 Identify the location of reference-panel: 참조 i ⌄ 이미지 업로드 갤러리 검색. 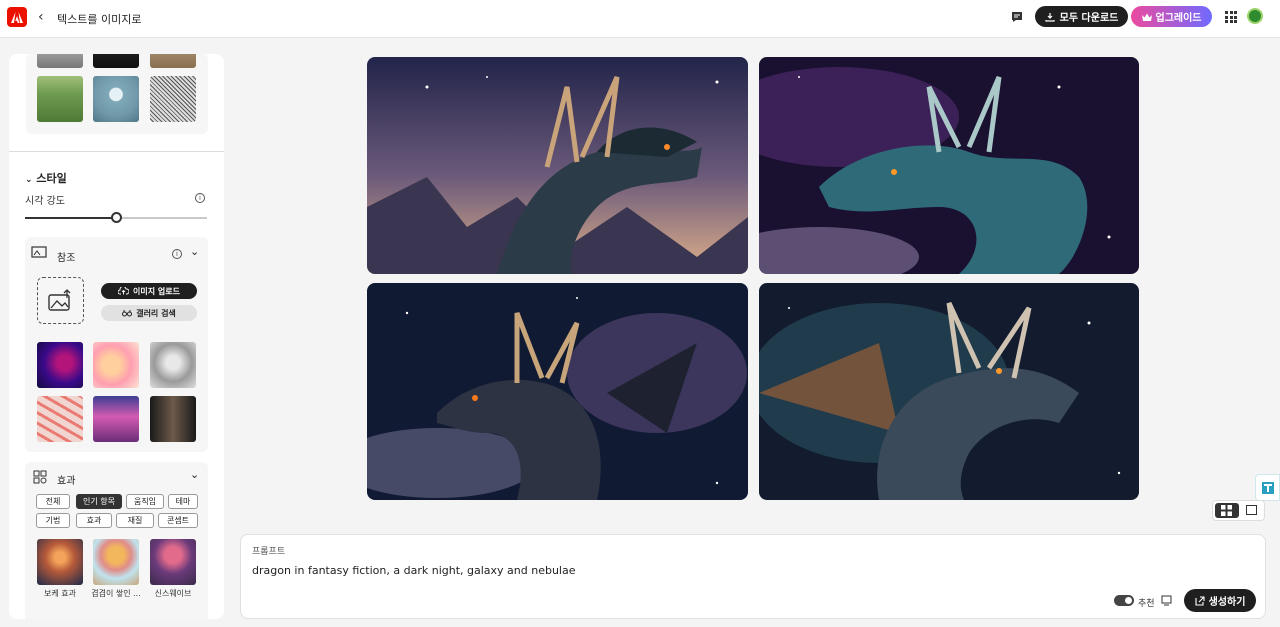
(116, 344).